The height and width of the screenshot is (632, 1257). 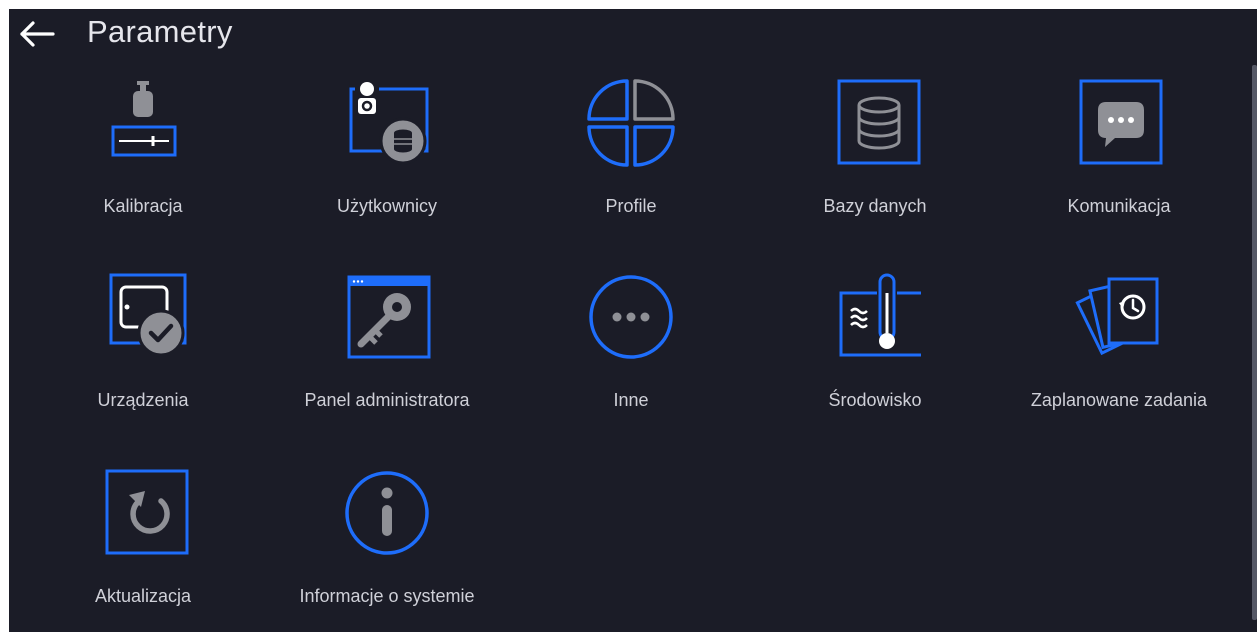 What do you see at coordinates (875, 167) in the screenshot?
I see `tile-bazy-danych: Bazy danych` at bounding box center [875, 167].